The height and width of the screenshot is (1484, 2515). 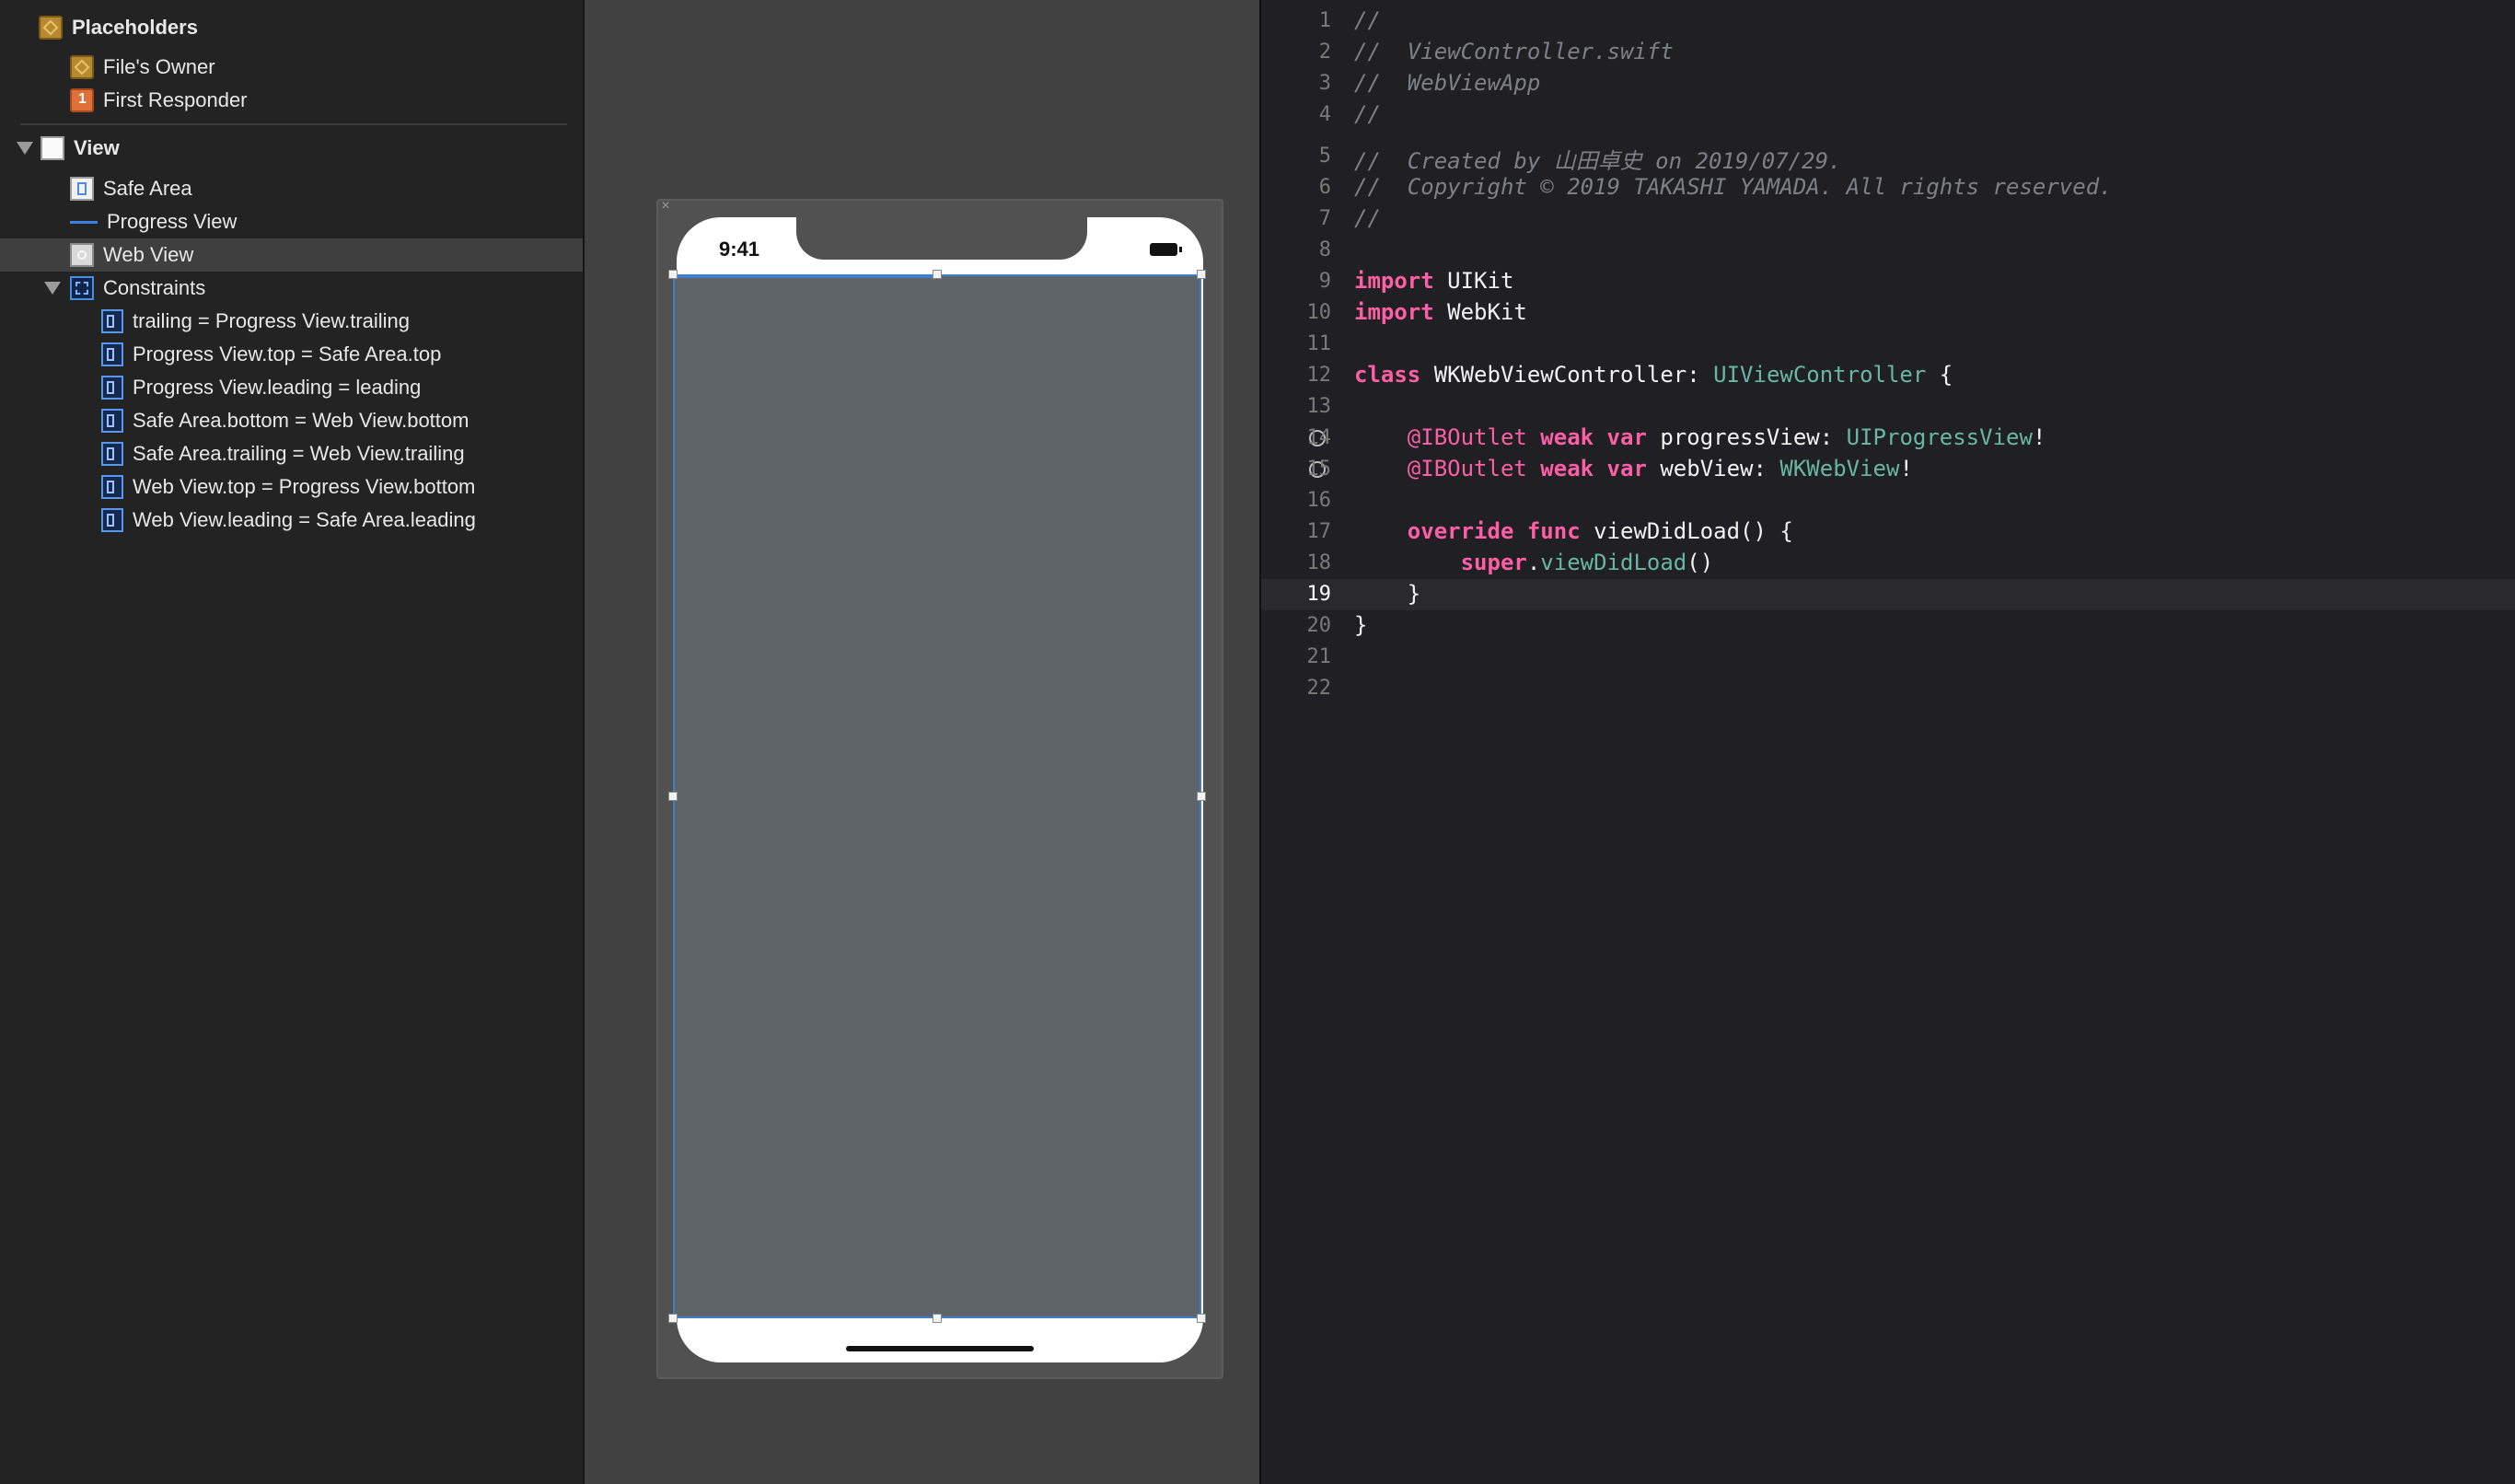 I want to click on outline-label: Placeholders, so click(x=135, y=27).